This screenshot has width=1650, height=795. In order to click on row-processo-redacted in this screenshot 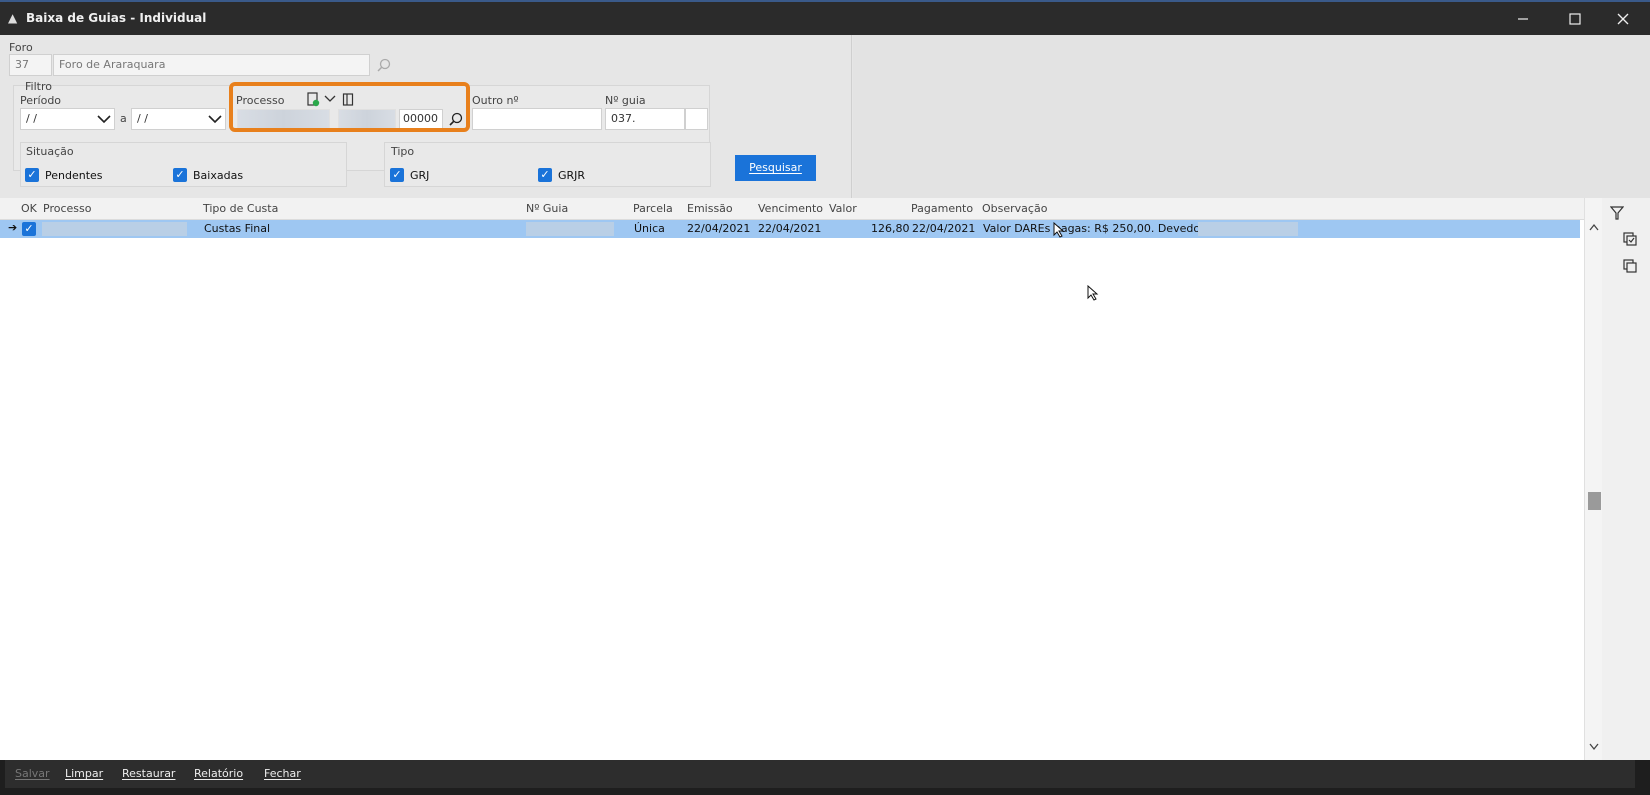, I will do `click(114, 229)`.